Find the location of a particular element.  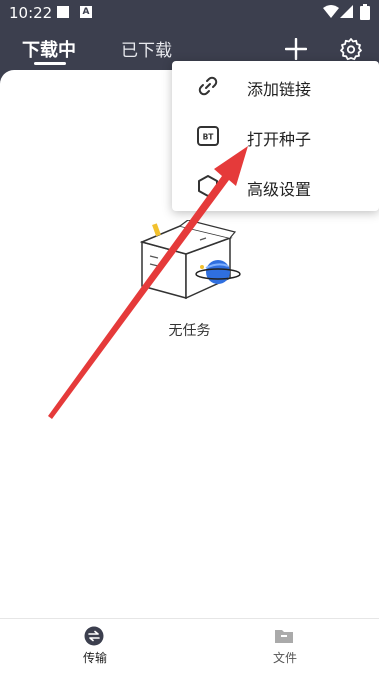

status-bar: 10:22 A is located at coordinates (189, 13).